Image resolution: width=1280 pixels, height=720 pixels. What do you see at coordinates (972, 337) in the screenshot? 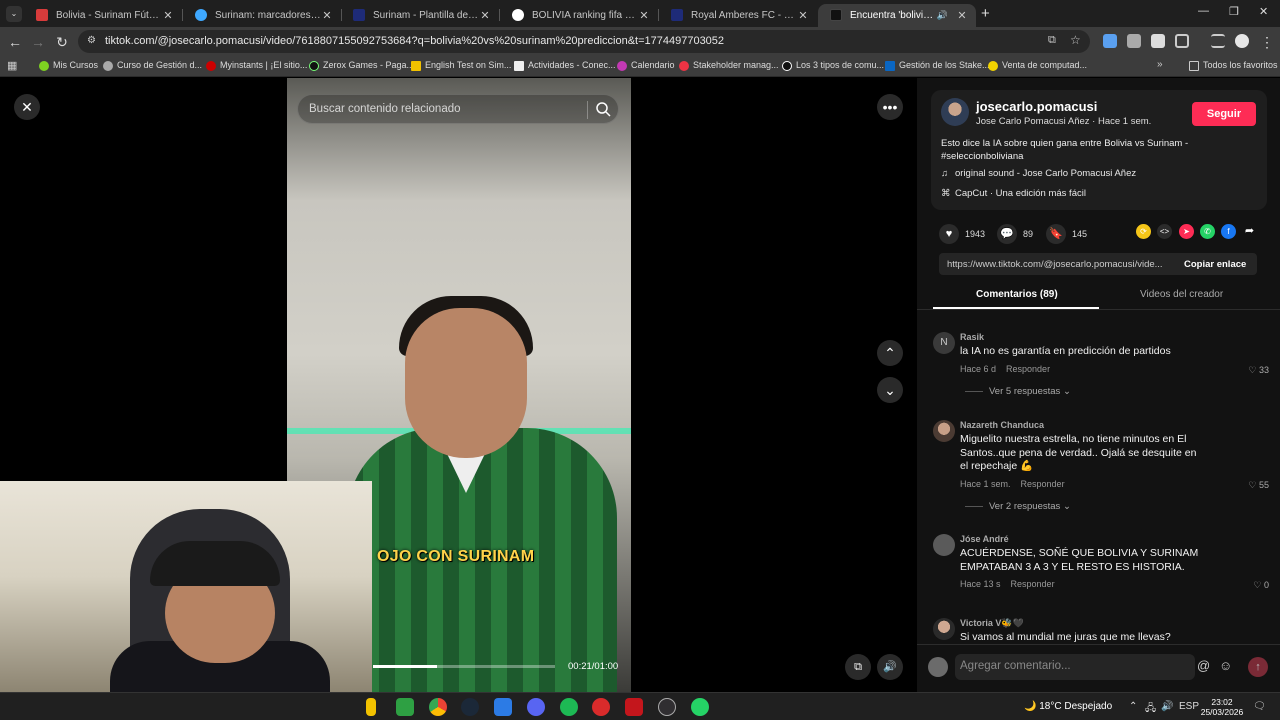
I see `commenter-name: Rasik` at bounding box center [972, 337].